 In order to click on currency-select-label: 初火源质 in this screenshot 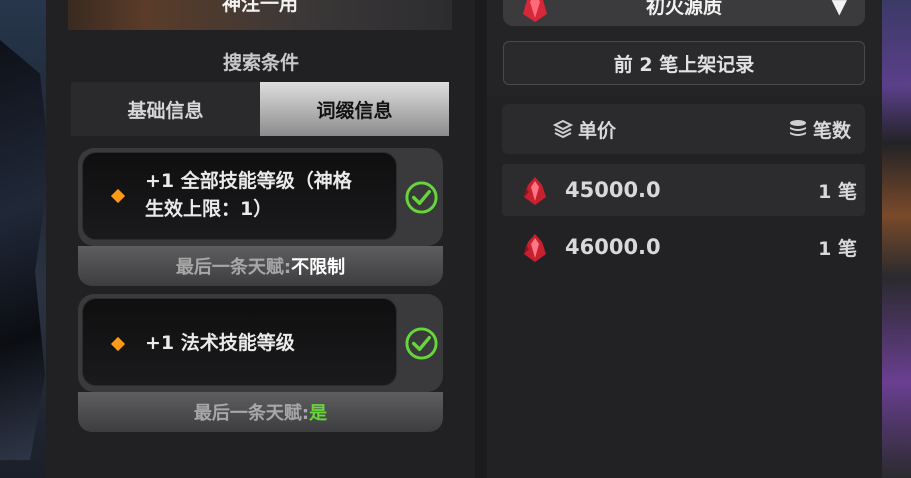, I will do `click(683, 9)`.